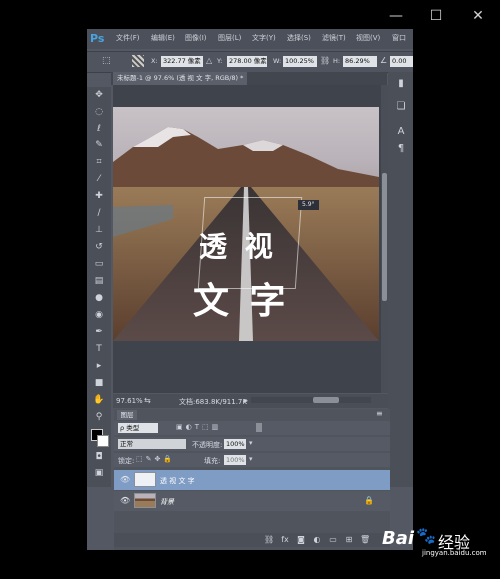 Image resolution: width=500 pixels, height=579 pixels. I want to click on history-brush-tool-icon: ↺, so click(99, 247).